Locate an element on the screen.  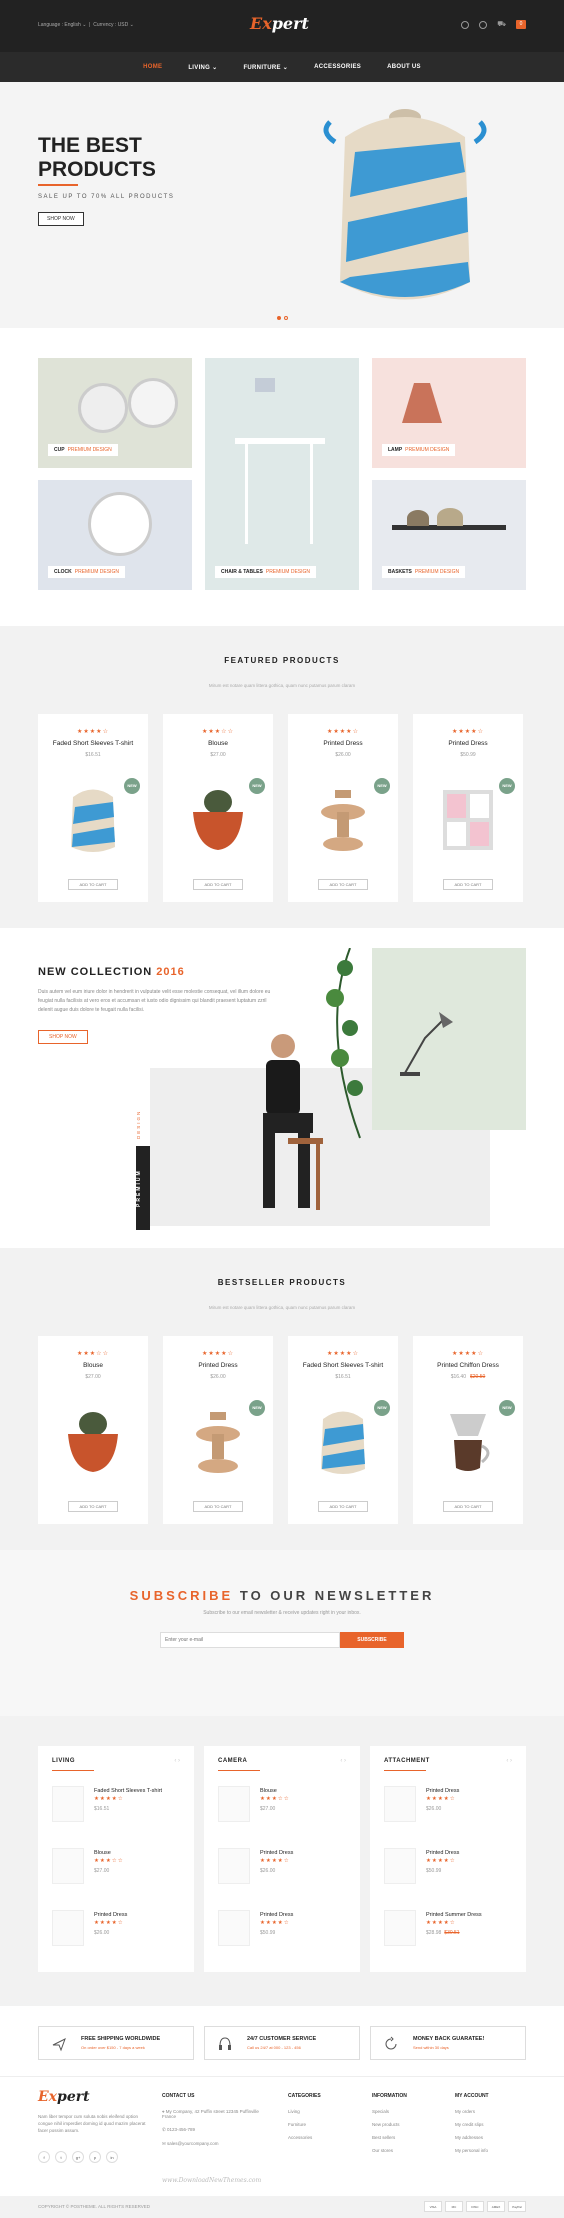
language-selector: Language : English is located at coordinates (59, 25).